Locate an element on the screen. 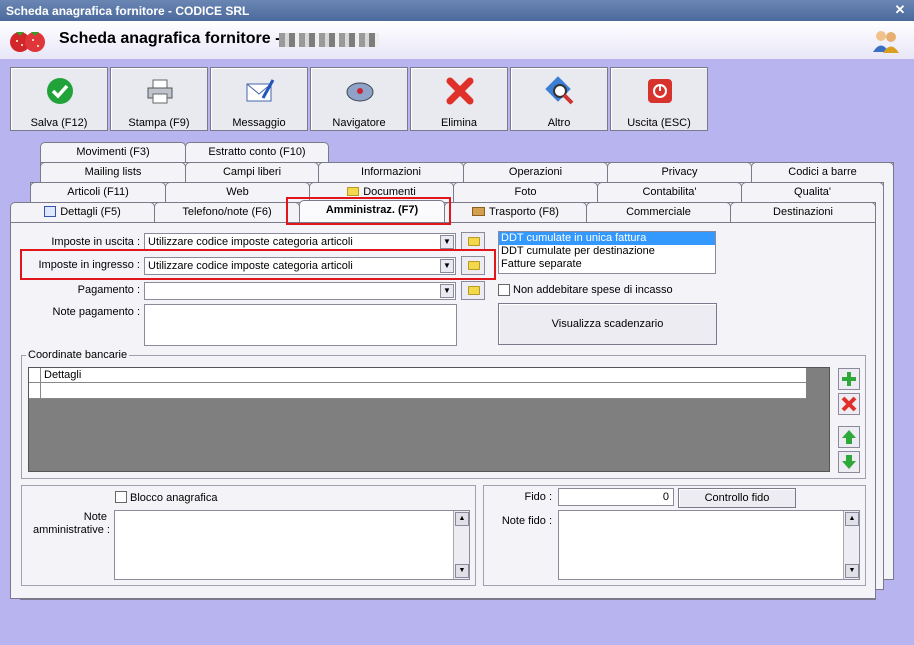  other-button-label: Altro is located at coordinates (559, 123).